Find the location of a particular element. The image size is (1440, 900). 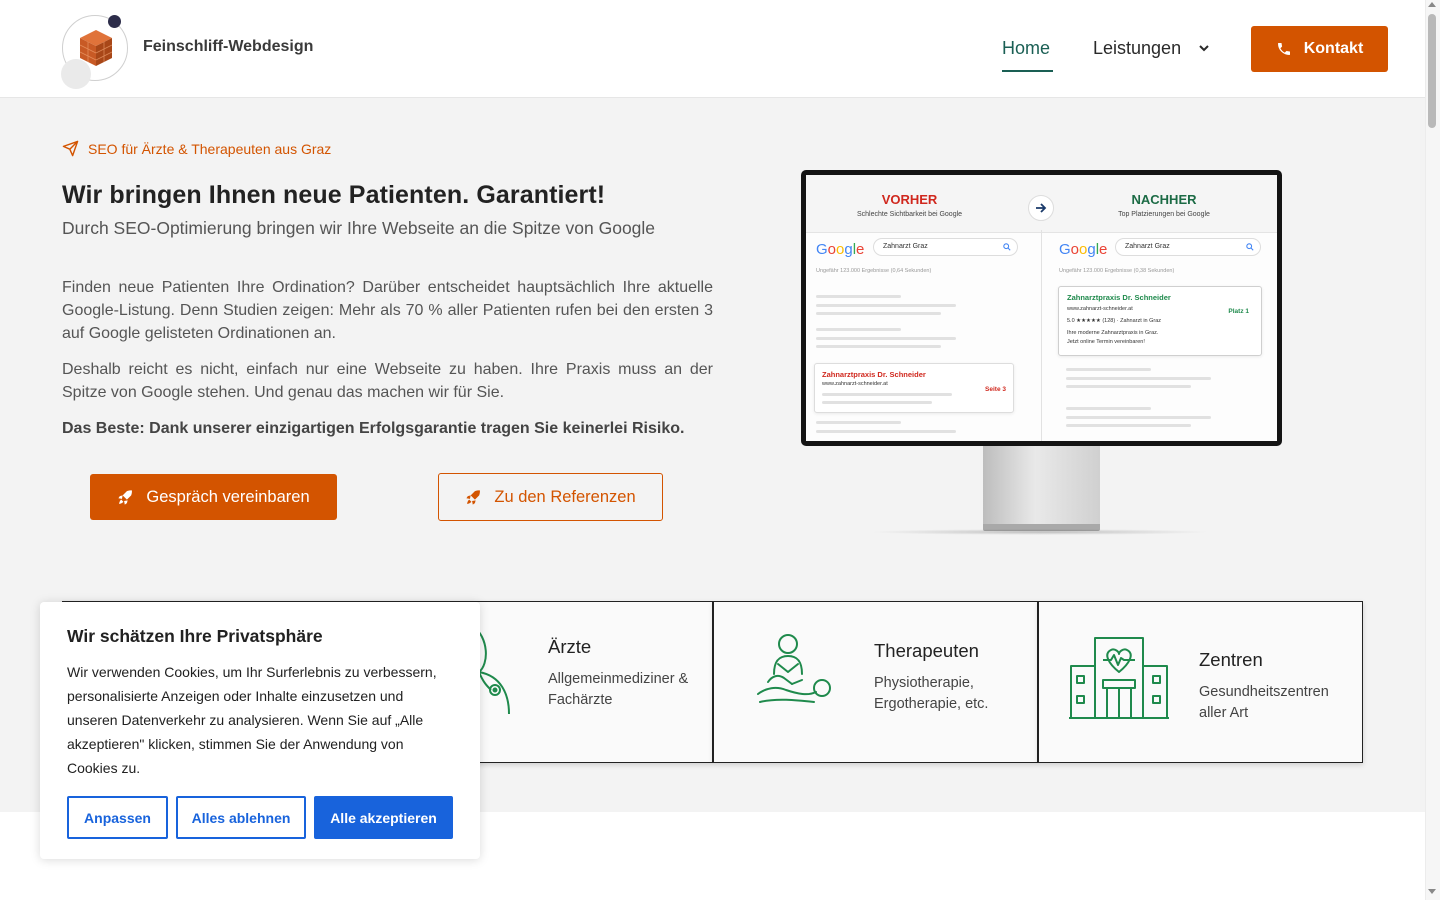

nav-active-indicator is located at coordinates (1027, 71).